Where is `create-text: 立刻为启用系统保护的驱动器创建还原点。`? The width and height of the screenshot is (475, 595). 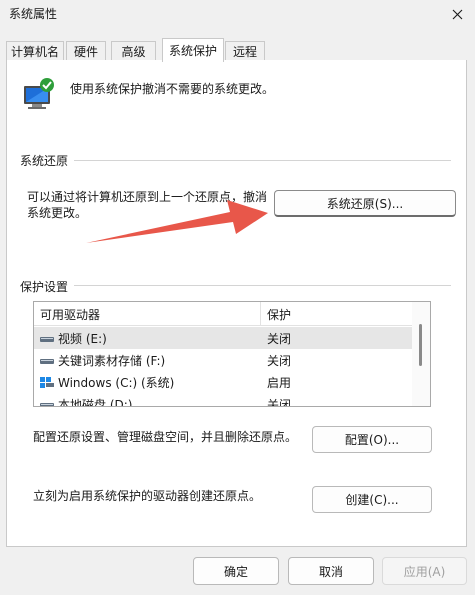 create-text: 立刻为启用系统保护的驱动器创建还原点。 is located at coordinates (147, 496).